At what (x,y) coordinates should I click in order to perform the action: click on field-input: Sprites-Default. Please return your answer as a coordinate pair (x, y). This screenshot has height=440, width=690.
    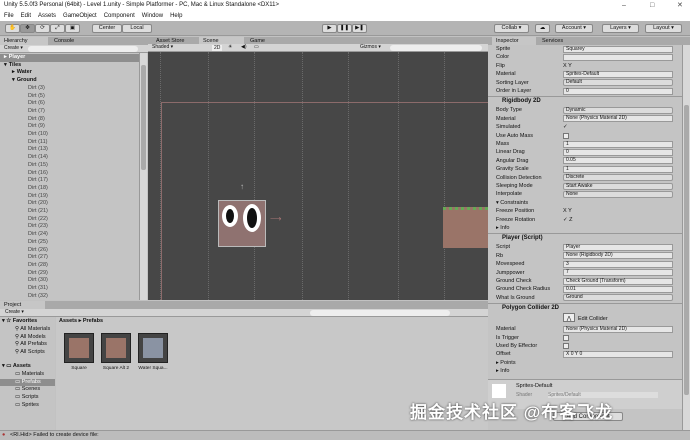
    Looking at the image, I should click on (618, 74).